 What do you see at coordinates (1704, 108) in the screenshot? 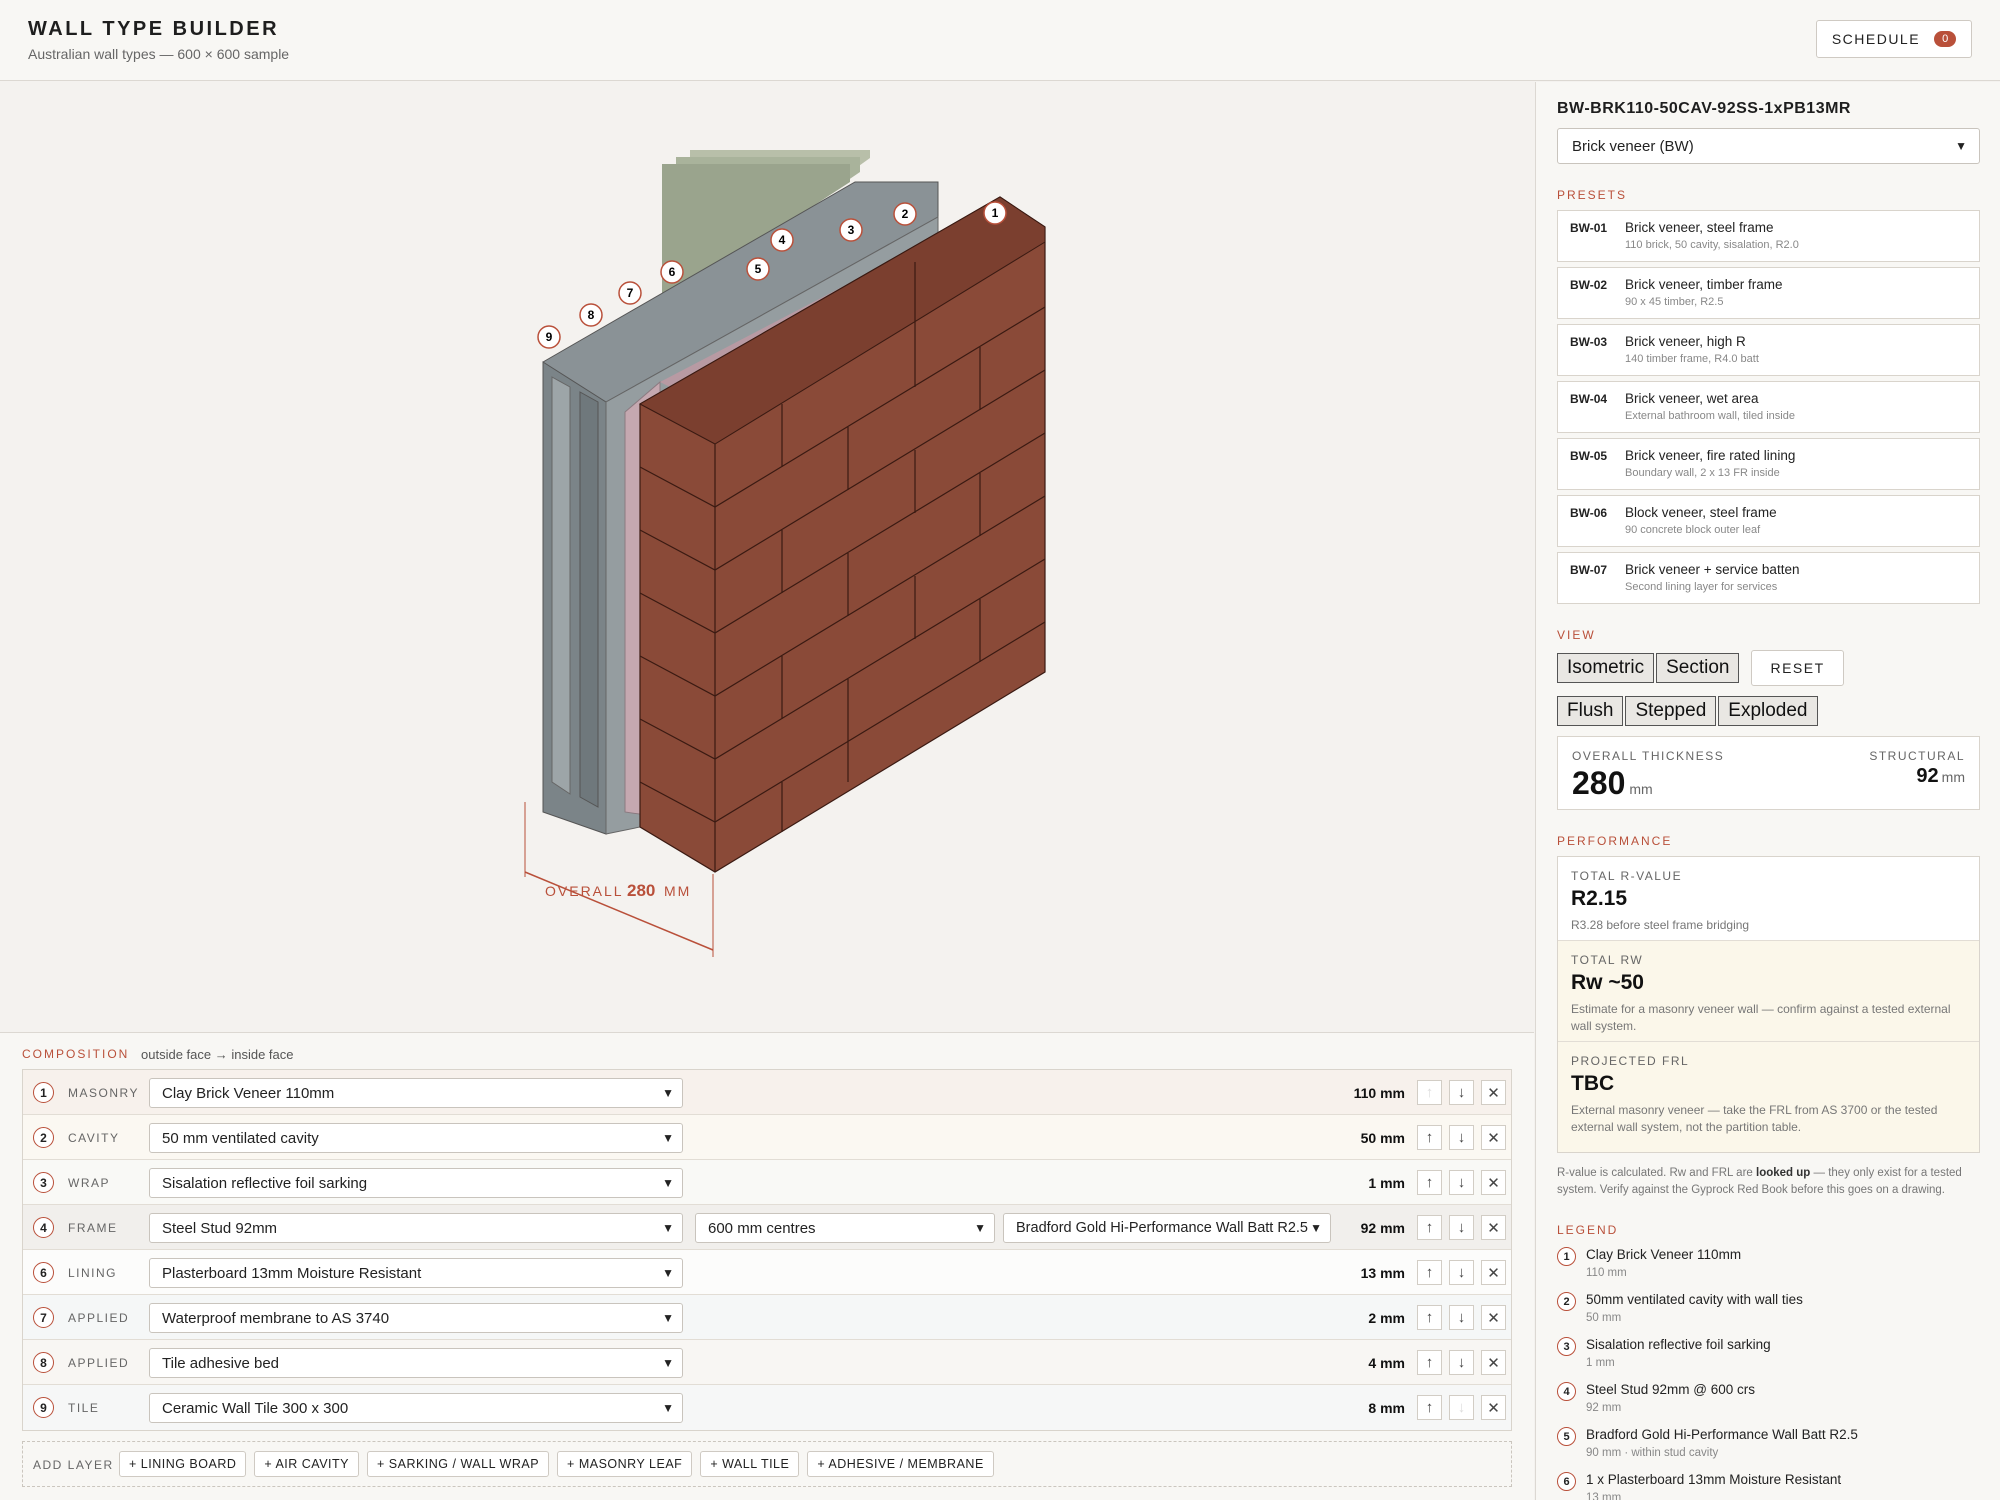
I see `wall-code: BW-BRK110-50CAV-92SS-1xPB13MR` at bounding box center [1704, 108].